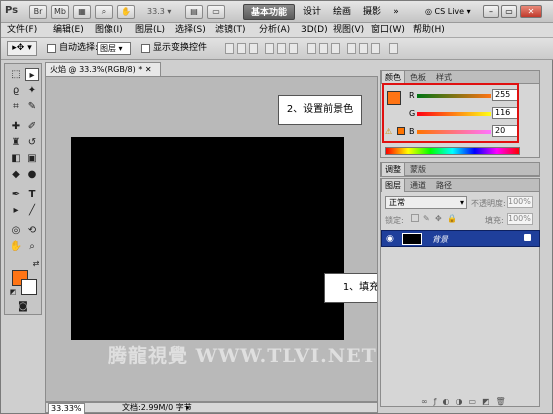 The image size is (553, 414). Describe the element at coordinates (126, 12) in the screenshot. I see `hand-icon: ✋` at that location.